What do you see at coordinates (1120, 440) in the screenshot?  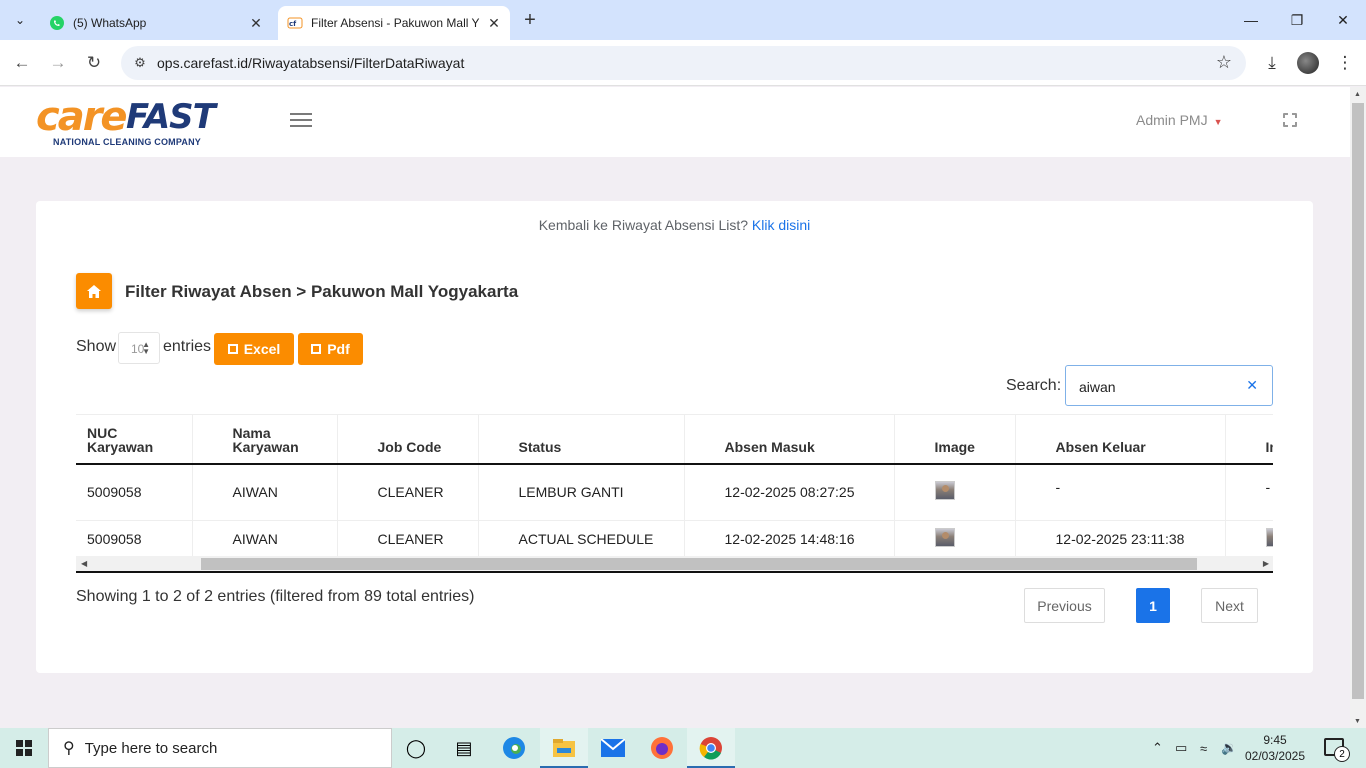 I see `col-absen-keluar: Absen Keluar` at bounding box center [1120, 440].